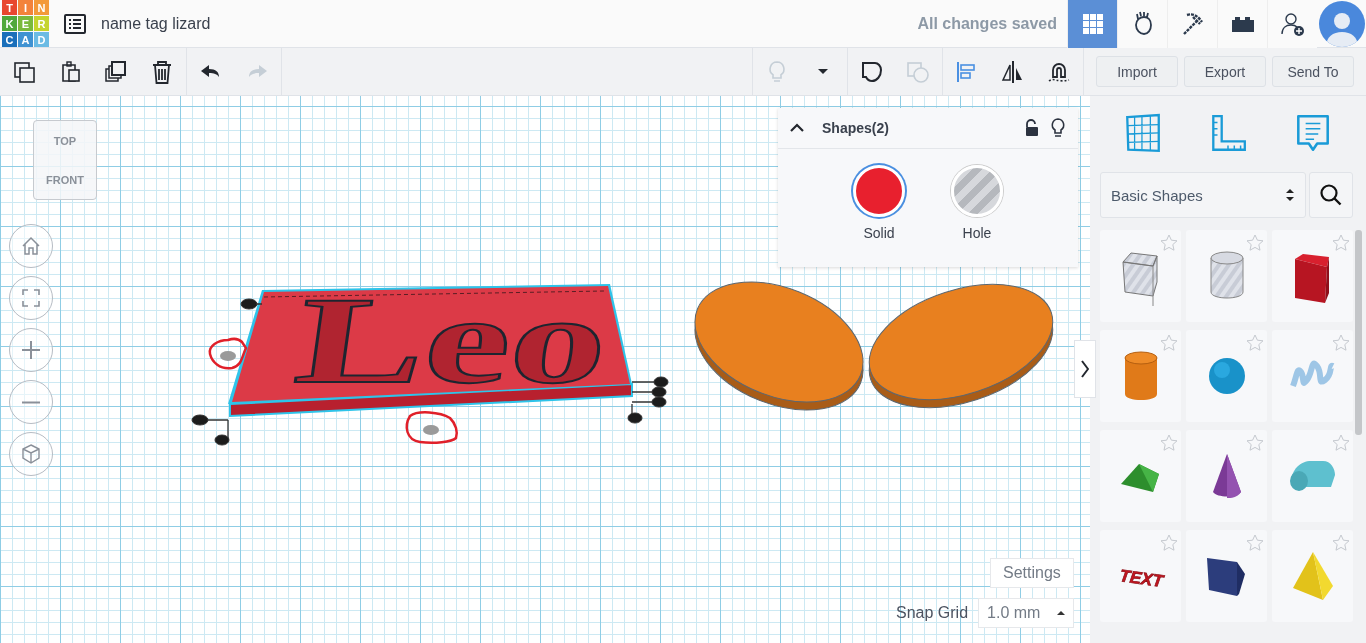 The width and height of the screenshot is (1366, 643). I want to click on roof-shape, so click(1140, 476).